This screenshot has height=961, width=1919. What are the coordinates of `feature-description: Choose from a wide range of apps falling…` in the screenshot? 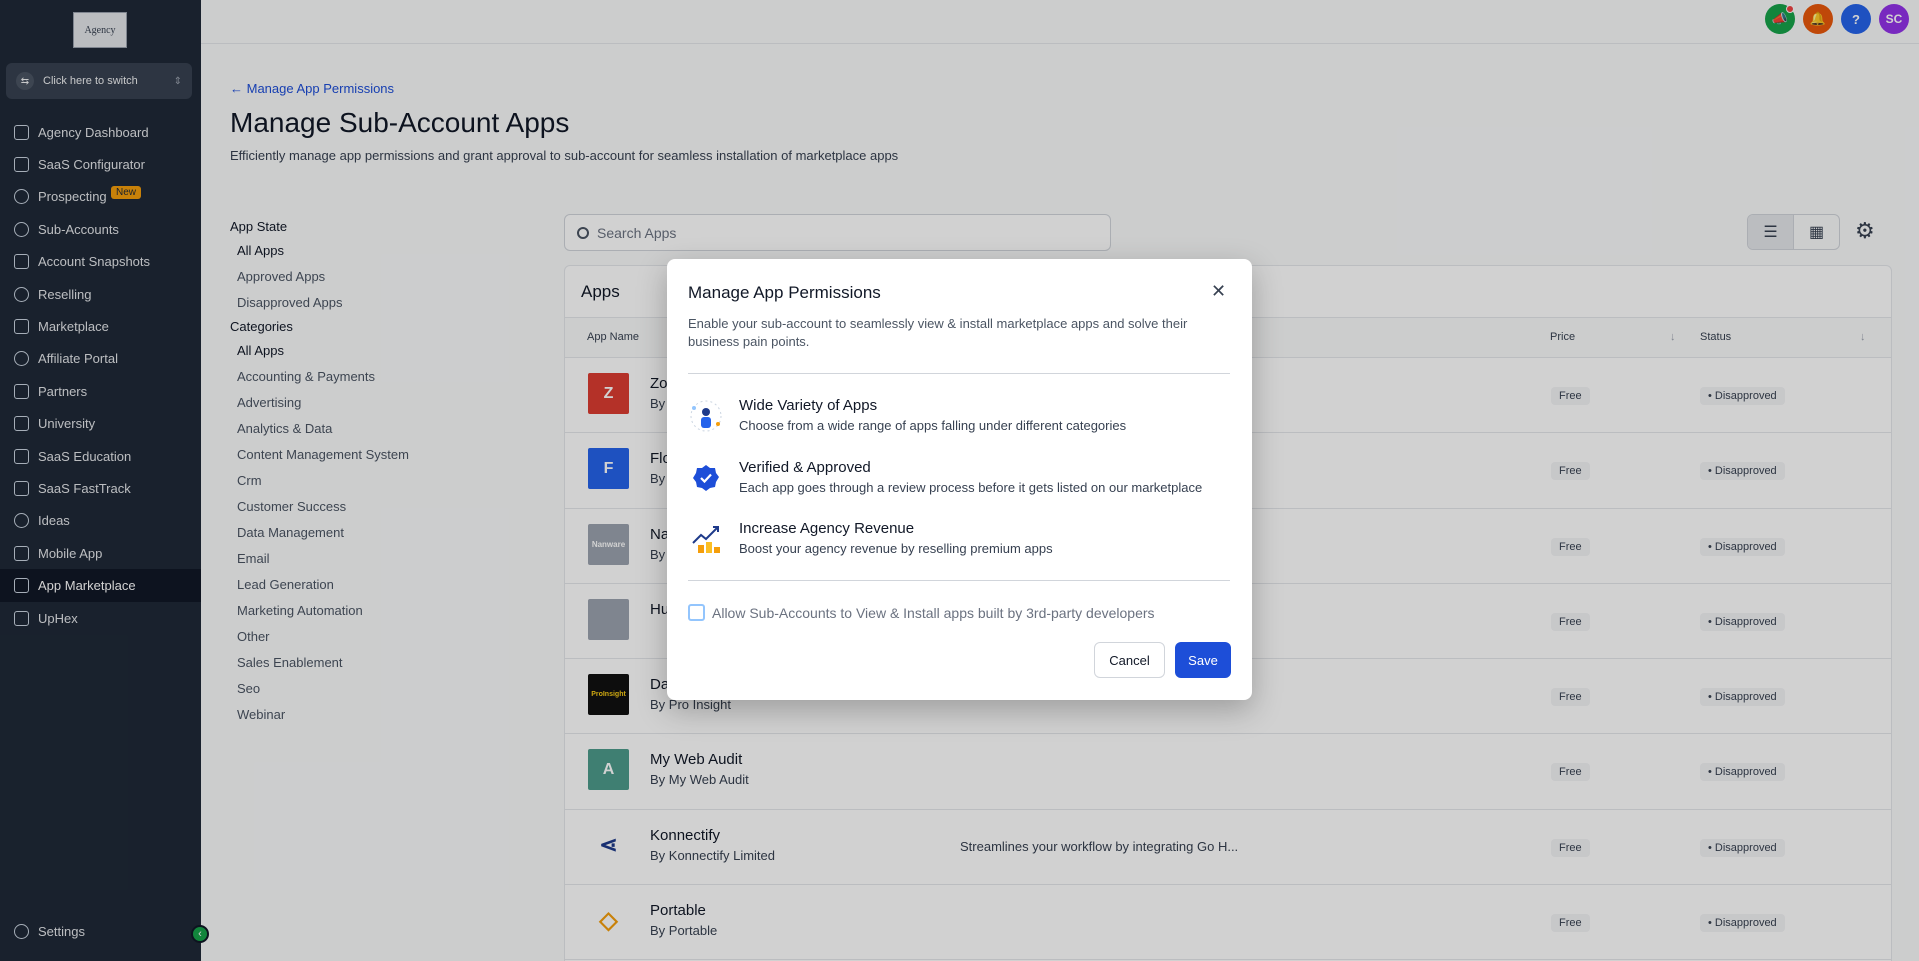 It's located at (933, 425).